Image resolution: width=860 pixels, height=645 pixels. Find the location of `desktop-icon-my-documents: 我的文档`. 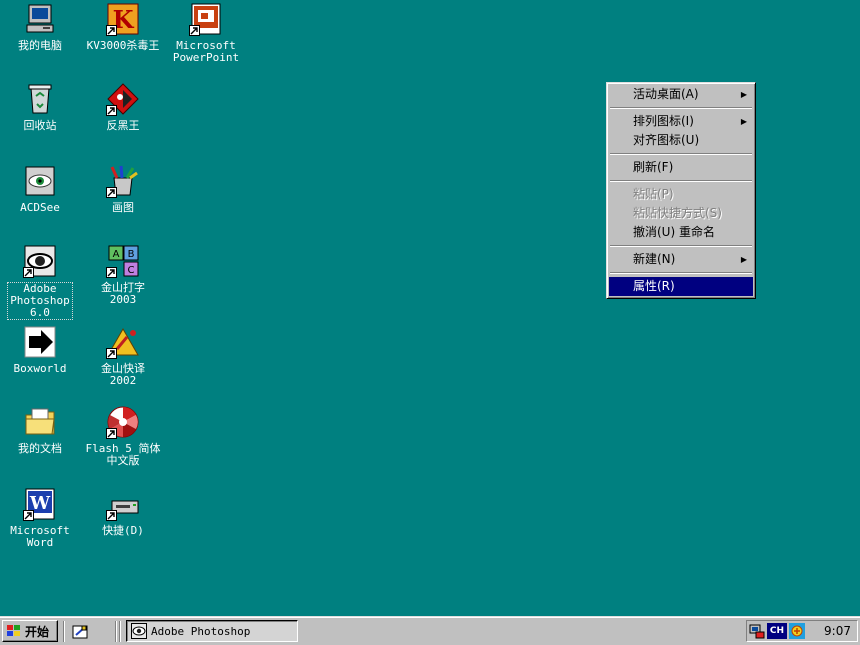

desktop-icon-my-documents: 我的文档 is located at coordinates (40, 430).